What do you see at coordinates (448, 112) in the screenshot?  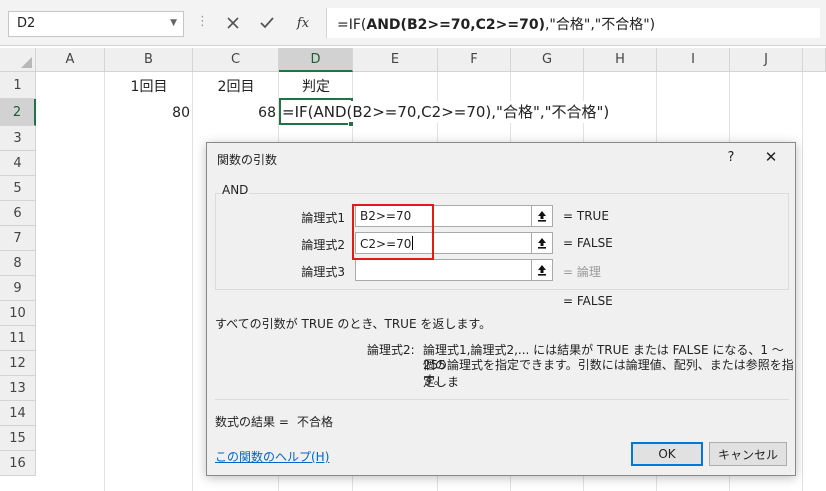 I see `cell-edit-text: =IF(AND(B2>=70,C2>=70),"合格","不合格")` at bounding box center [448, 112].